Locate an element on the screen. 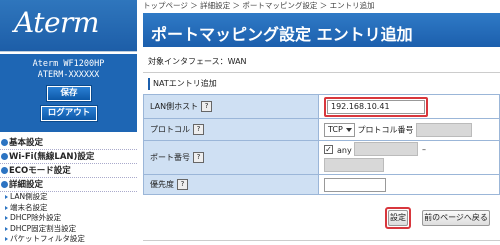 This screenshot has height=245, width=500. table-row-protocol: プロトコル? TCP プロトコル番号 is located at coordinates (321, 129).